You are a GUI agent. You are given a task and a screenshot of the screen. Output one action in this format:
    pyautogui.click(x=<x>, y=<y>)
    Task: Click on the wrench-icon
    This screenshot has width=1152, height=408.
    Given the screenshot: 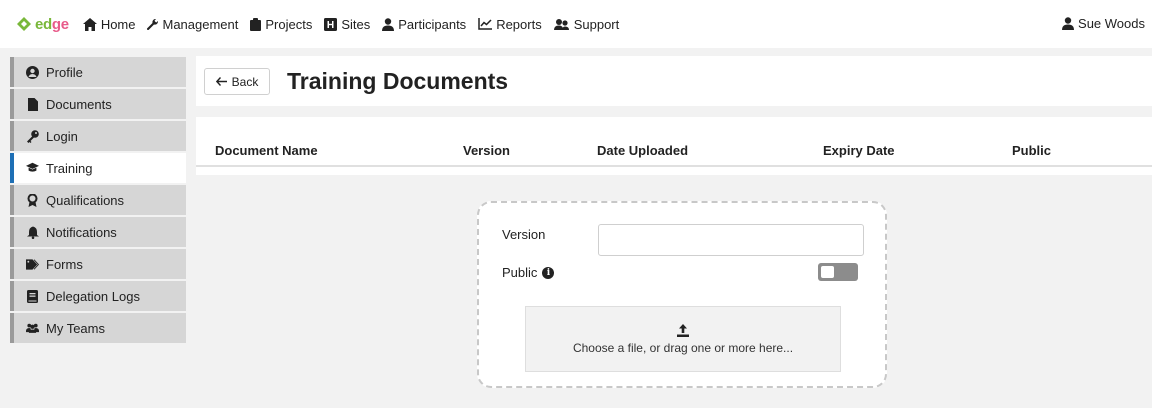 What is the action you would take?
    pyautogui.click(x=152, y=24)
    